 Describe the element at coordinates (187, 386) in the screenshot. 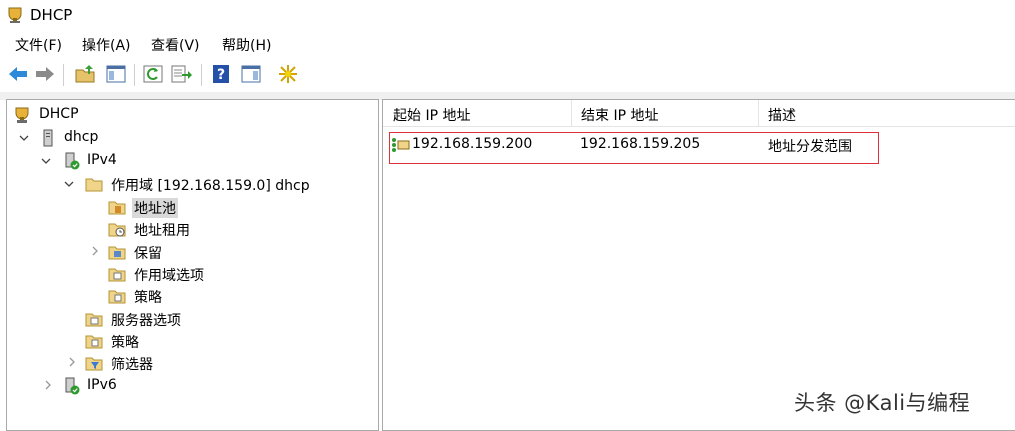

I see `tree-item-ipv6: IPv6` at that location.